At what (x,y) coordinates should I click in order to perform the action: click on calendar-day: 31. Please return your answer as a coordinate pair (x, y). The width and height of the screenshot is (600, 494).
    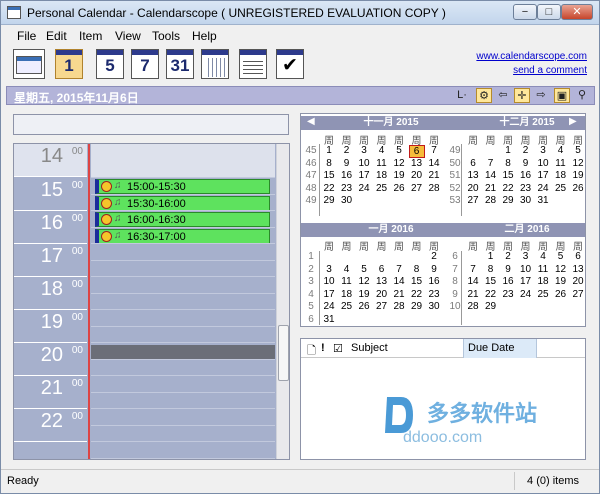
    Looking at the image, I should click on (329, 319).